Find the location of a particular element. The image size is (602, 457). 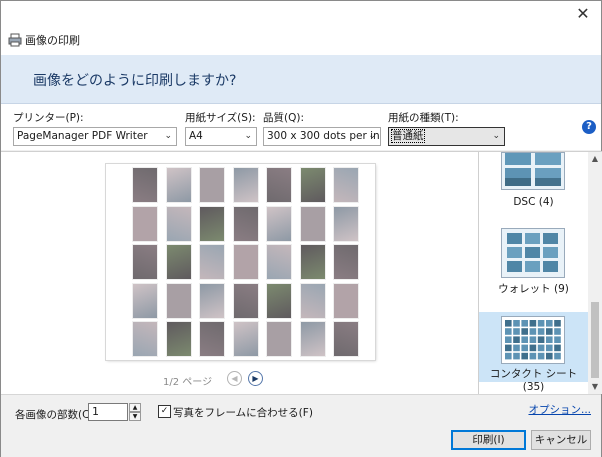

paper-size-select: A4 ⌄ is located at coordinates (221, 136).